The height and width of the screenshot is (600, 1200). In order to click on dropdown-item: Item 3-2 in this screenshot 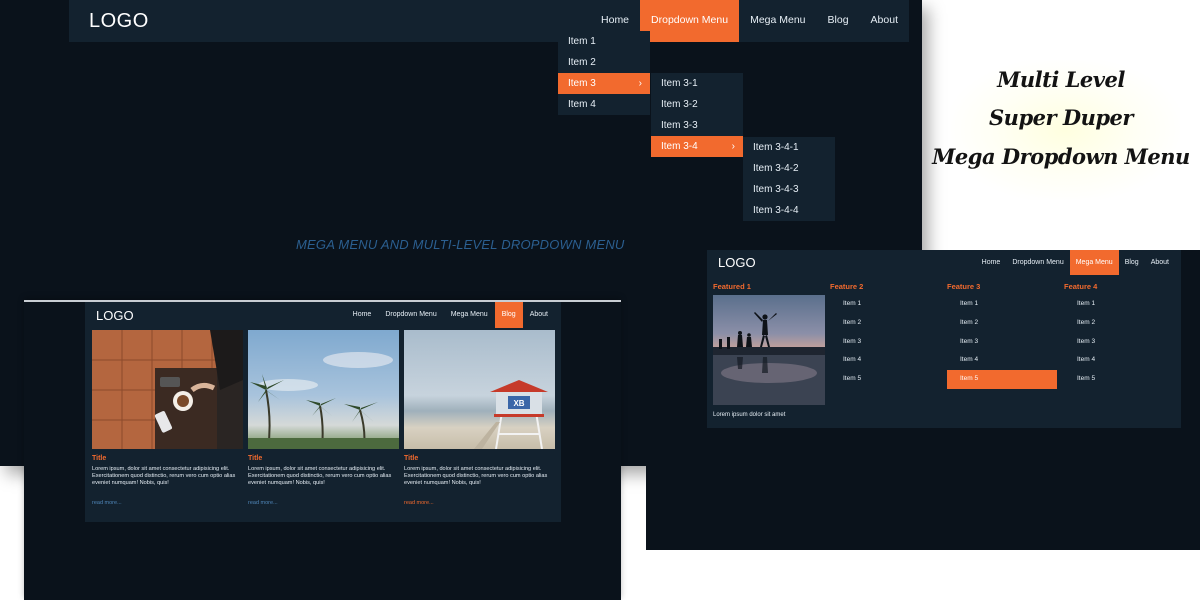, I will do `click(697, 104)`.